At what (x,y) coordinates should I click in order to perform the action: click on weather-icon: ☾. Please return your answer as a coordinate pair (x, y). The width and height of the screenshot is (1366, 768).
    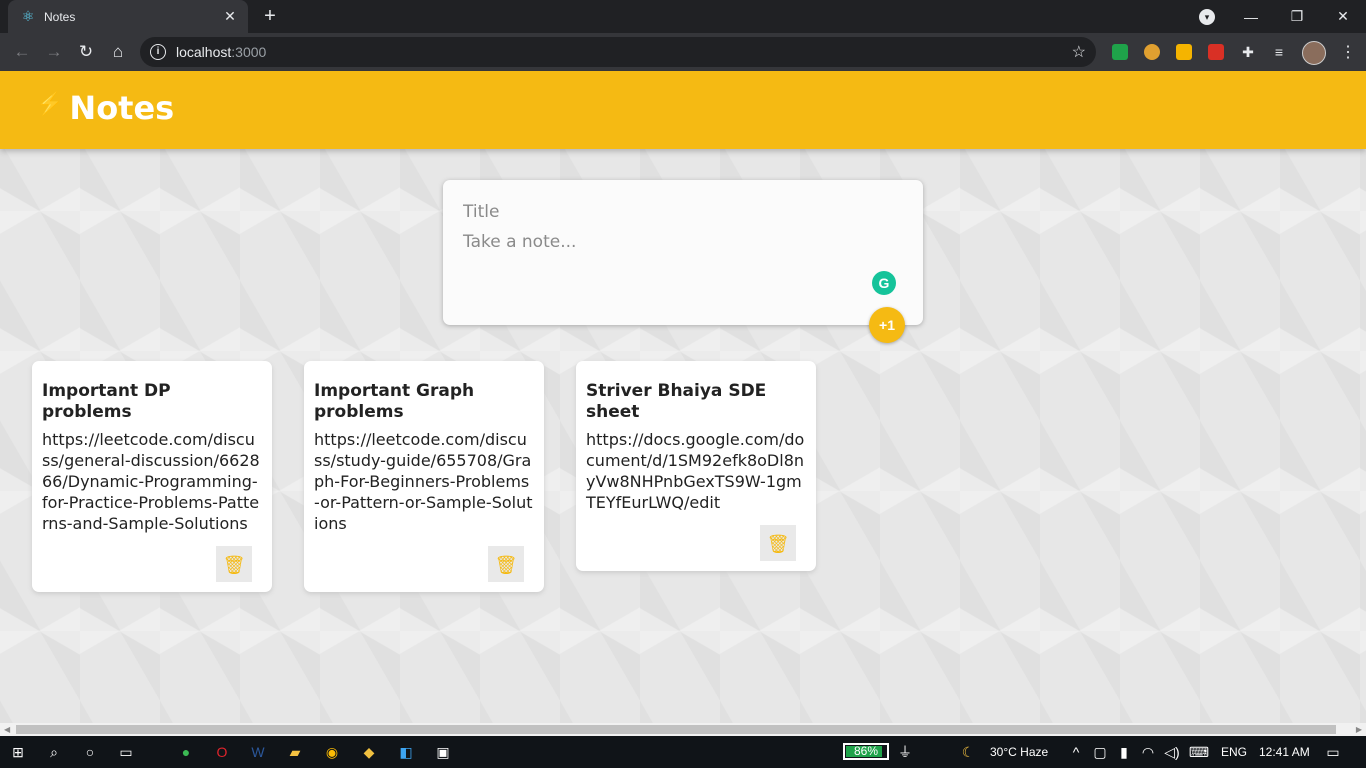
    Looking at the image, I should click on (968, 752).